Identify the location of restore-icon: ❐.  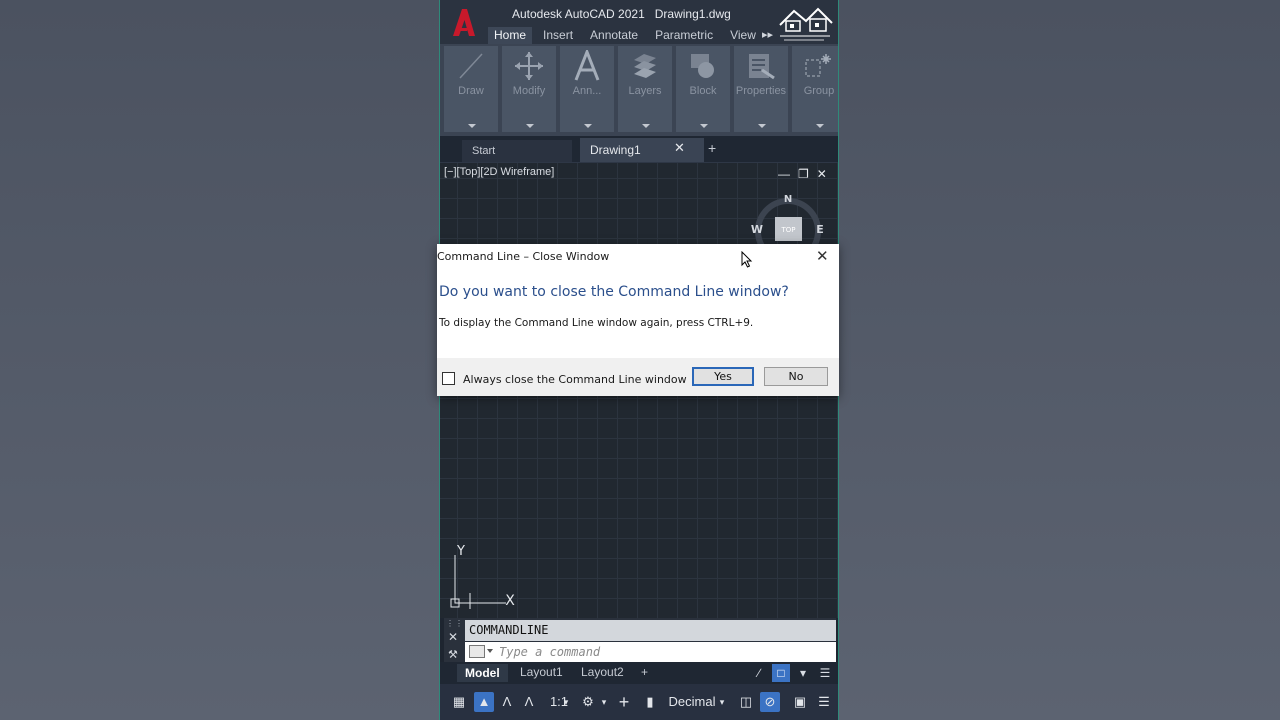
(803, 174).